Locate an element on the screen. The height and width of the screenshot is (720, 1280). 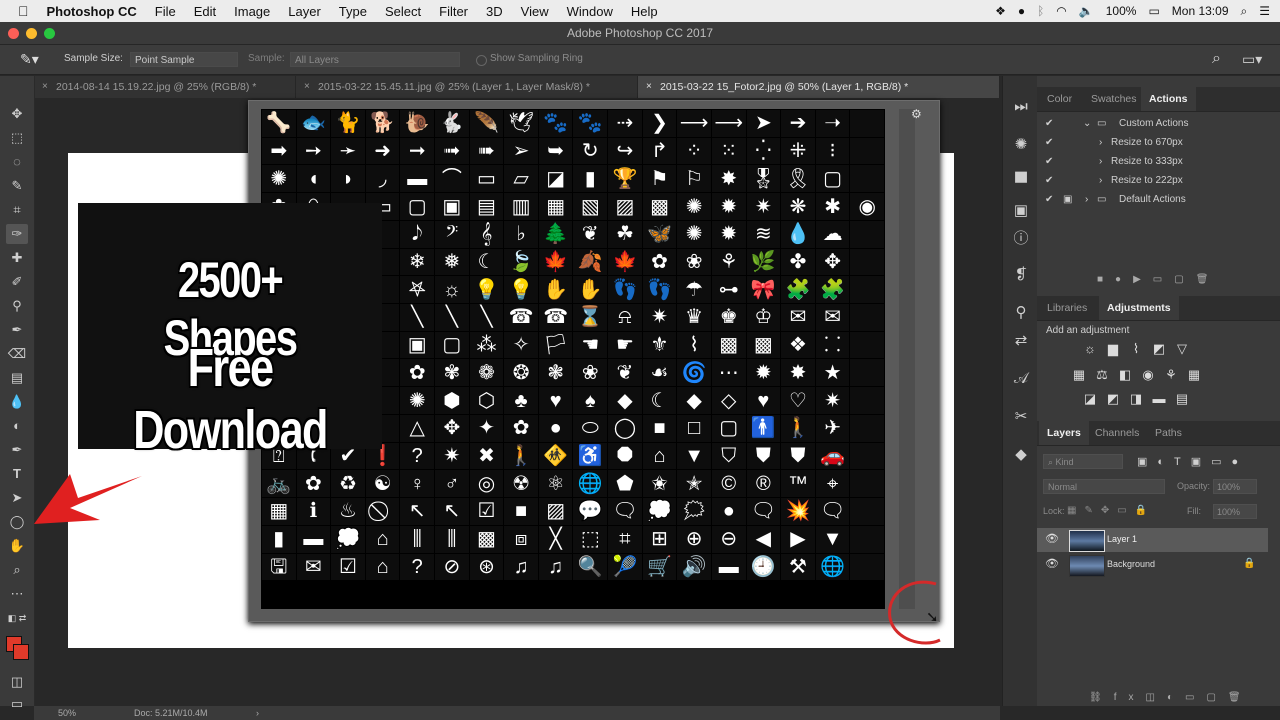
shape-cell: ✺ is located at coordinates (694, 234).